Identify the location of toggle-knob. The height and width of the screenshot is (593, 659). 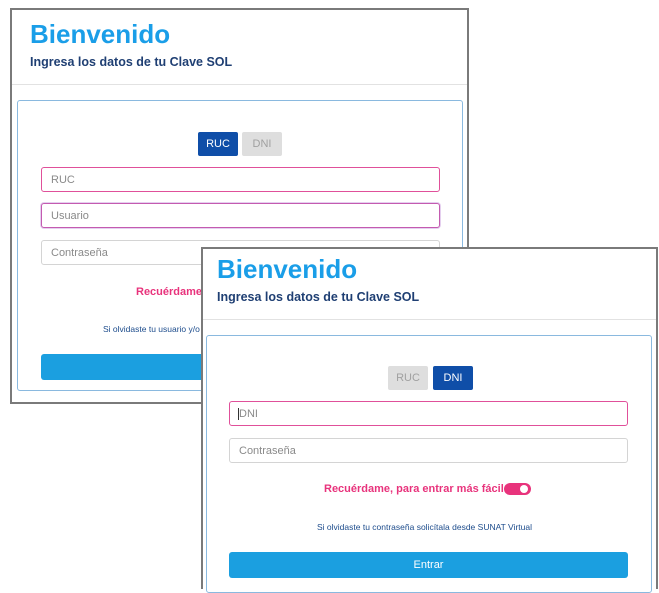
(524, 489).